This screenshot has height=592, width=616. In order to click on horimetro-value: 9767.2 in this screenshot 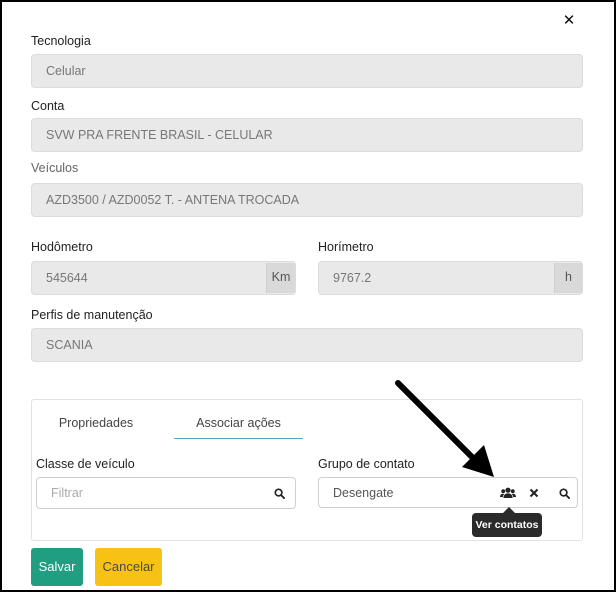, I will do `click(352, 278)`.